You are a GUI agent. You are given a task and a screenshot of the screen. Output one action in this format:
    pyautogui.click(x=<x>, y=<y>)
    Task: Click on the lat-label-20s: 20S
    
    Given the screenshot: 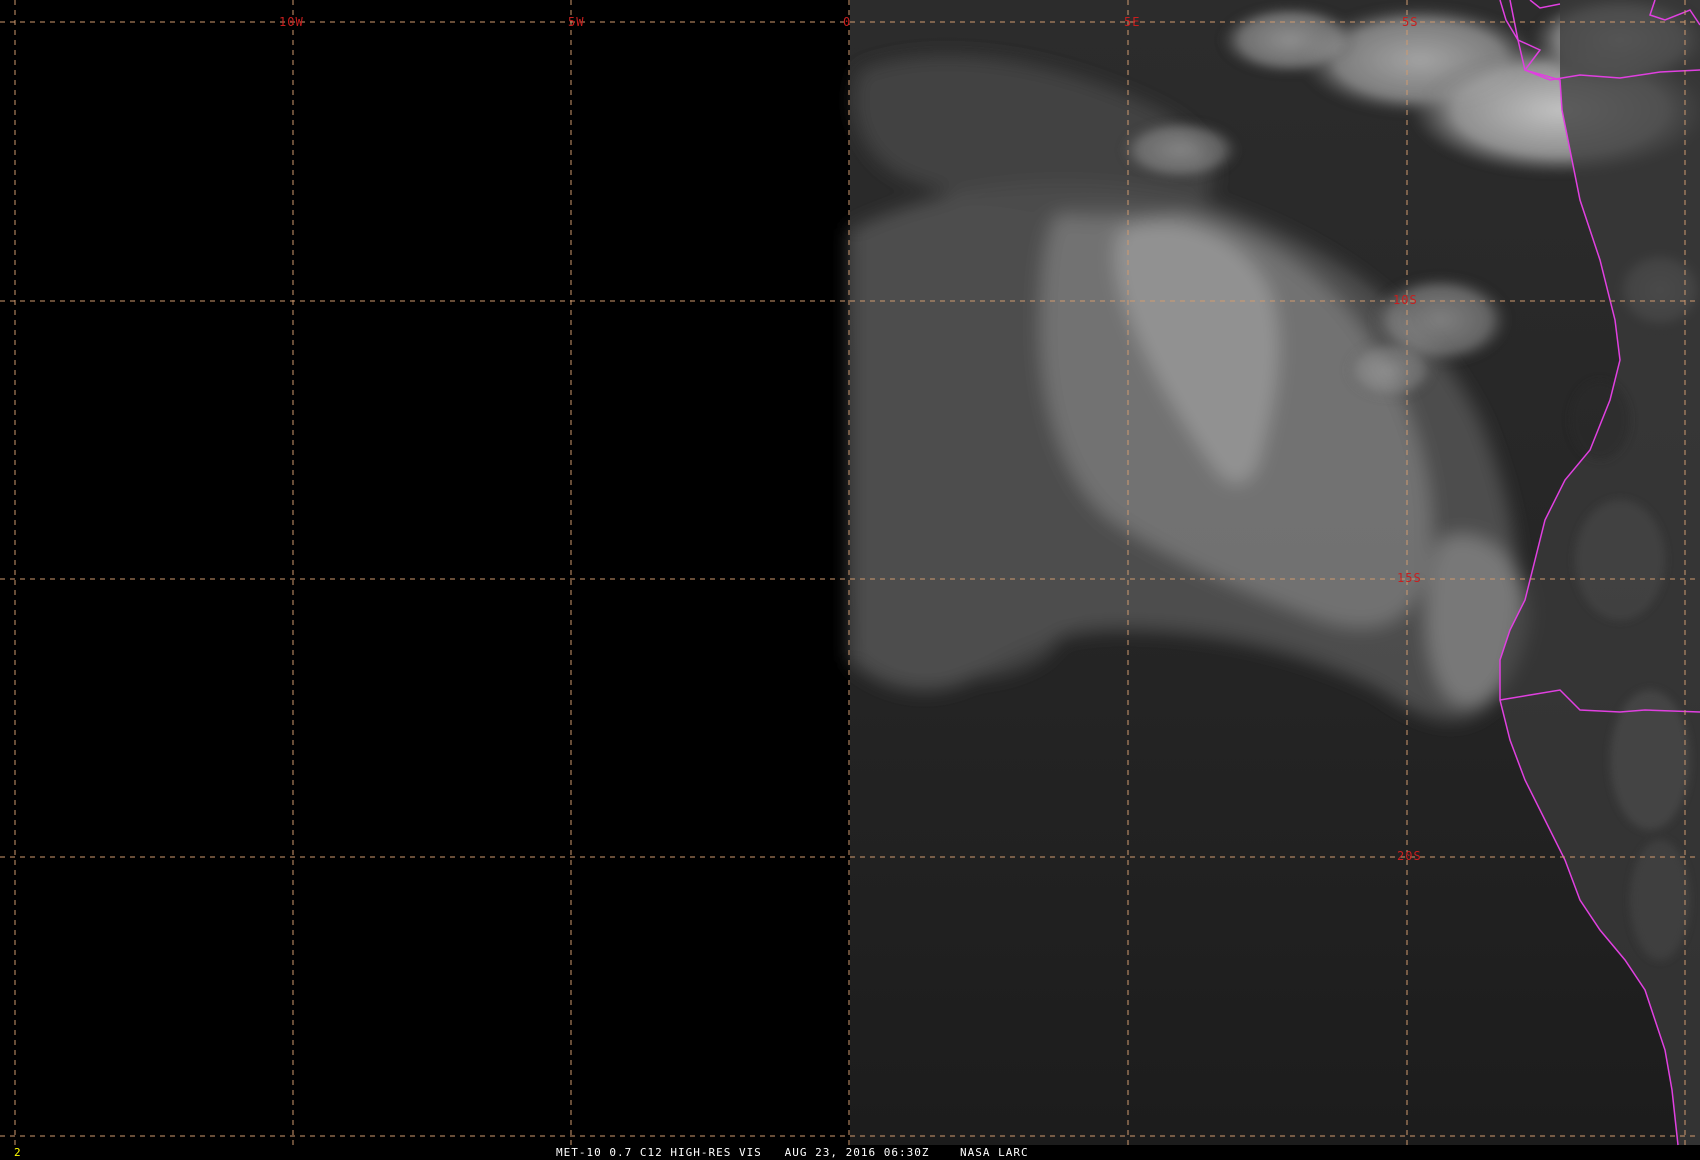 What is the action you would take?
    pyautogui.click(x=1409, y=856)
    